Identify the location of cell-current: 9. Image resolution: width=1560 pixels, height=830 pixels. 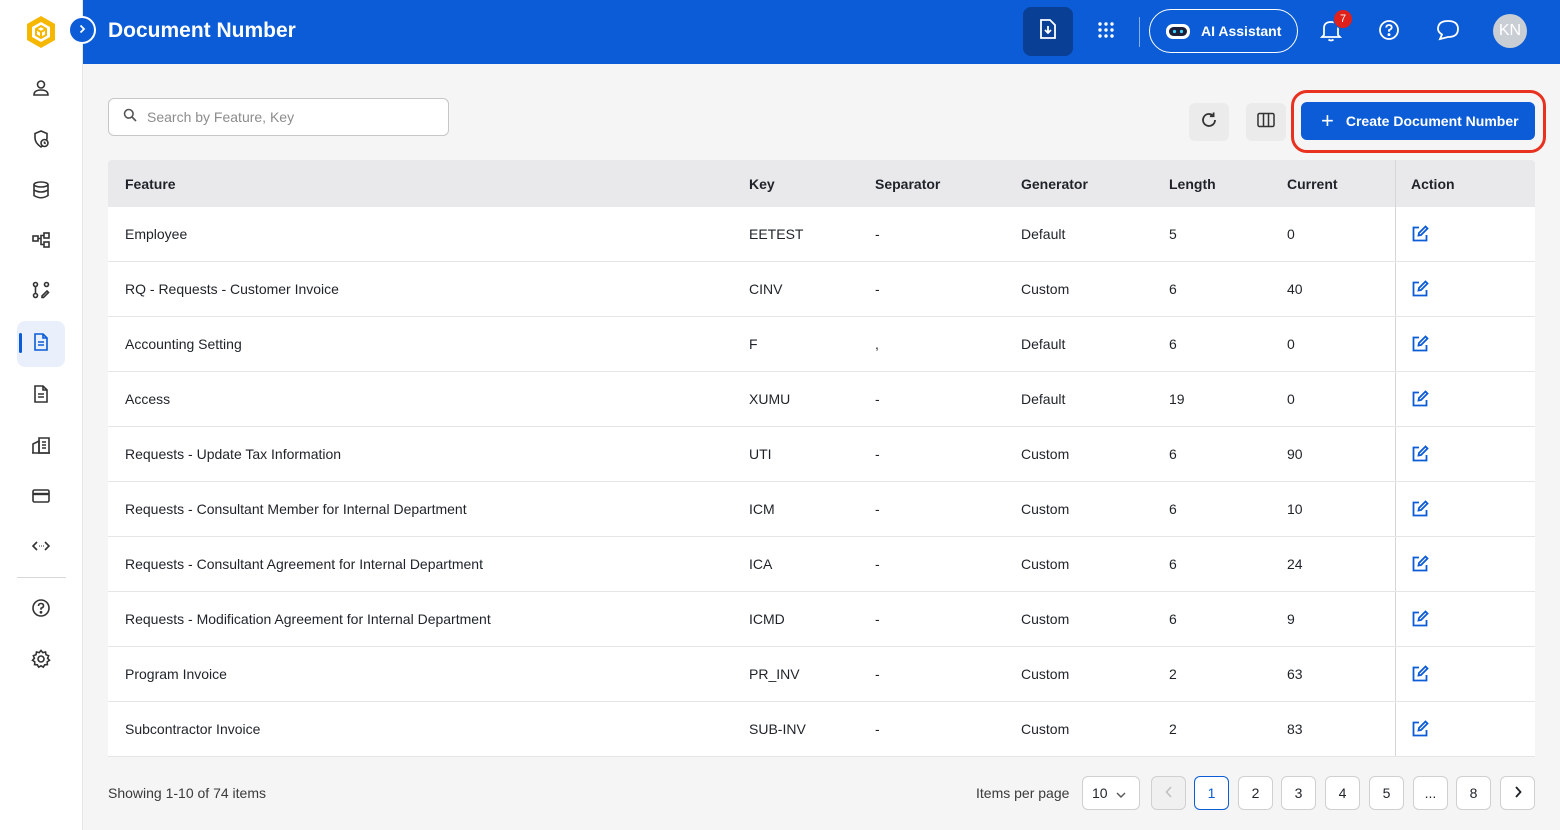
(1291, 619).